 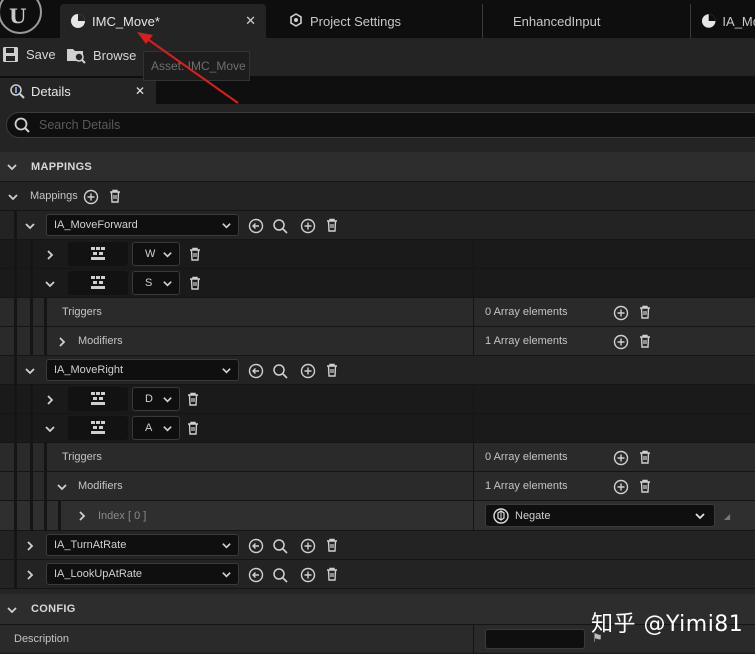 I want to click on key-value: S, so click(x=149, y=283).